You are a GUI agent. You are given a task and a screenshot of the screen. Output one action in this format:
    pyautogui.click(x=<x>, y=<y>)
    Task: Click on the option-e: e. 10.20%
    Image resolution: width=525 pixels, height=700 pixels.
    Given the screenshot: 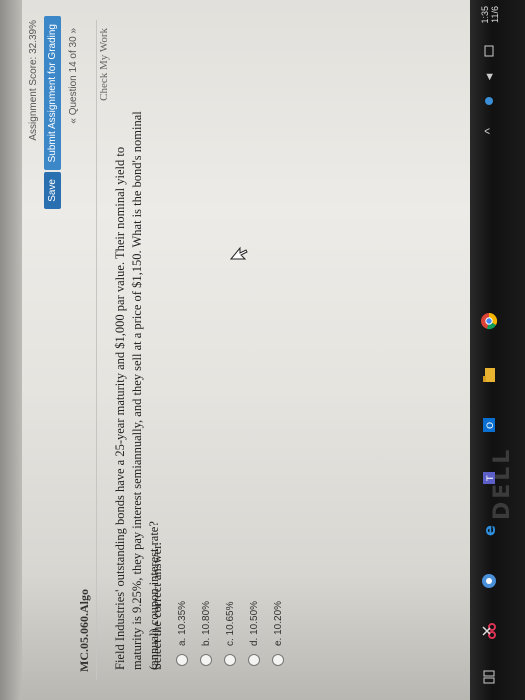 What is the action you would take?
    pyautogui.click(x=278, y=633)
    